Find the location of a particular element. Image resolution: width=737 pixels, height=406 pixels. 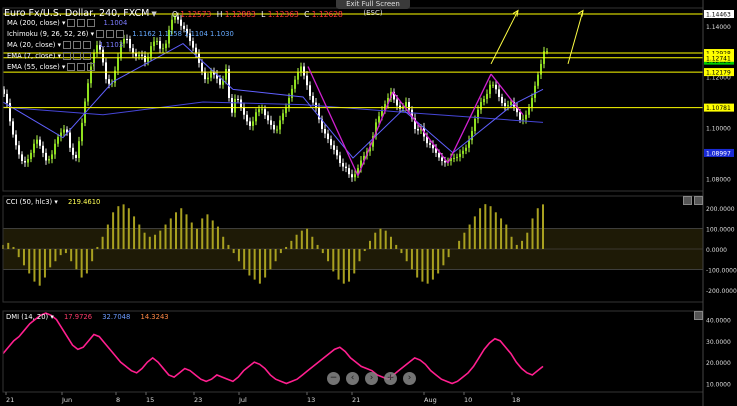

cci-axis-label: 100.0000 is located at coordinates (720, 230).